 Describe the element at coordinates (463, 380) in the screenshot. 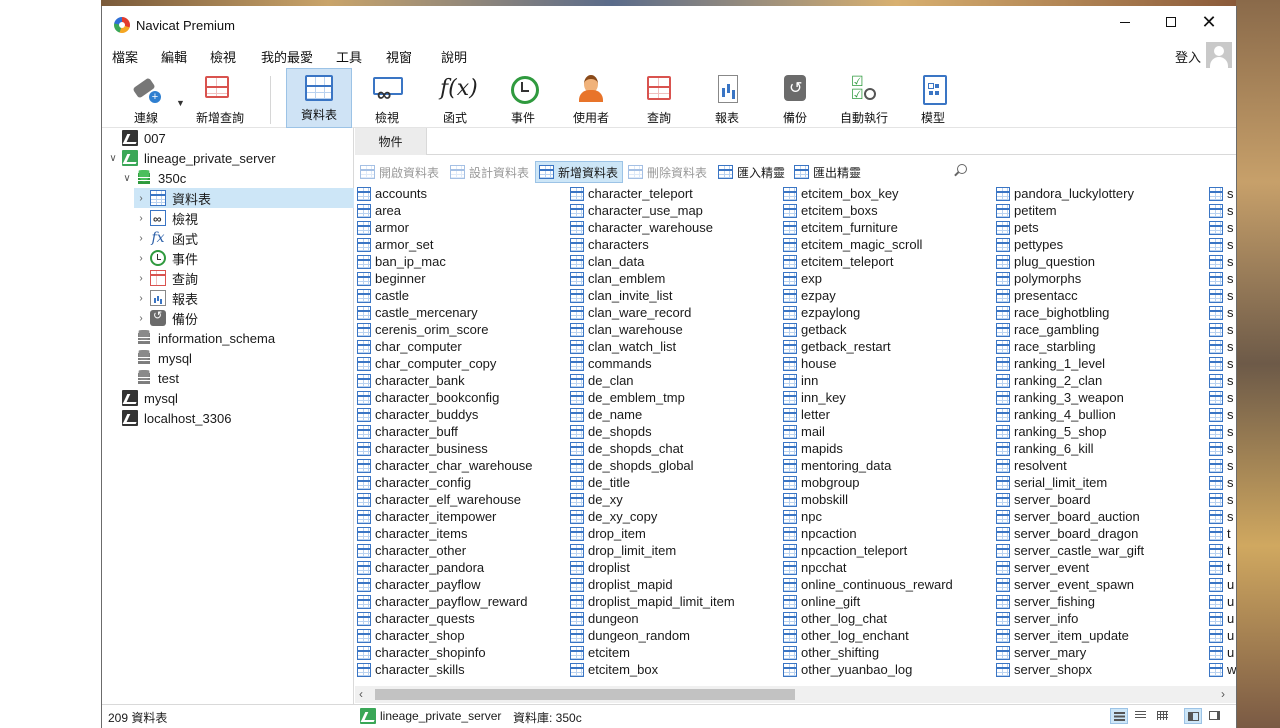

I see `table-item: character_bank` at that location.